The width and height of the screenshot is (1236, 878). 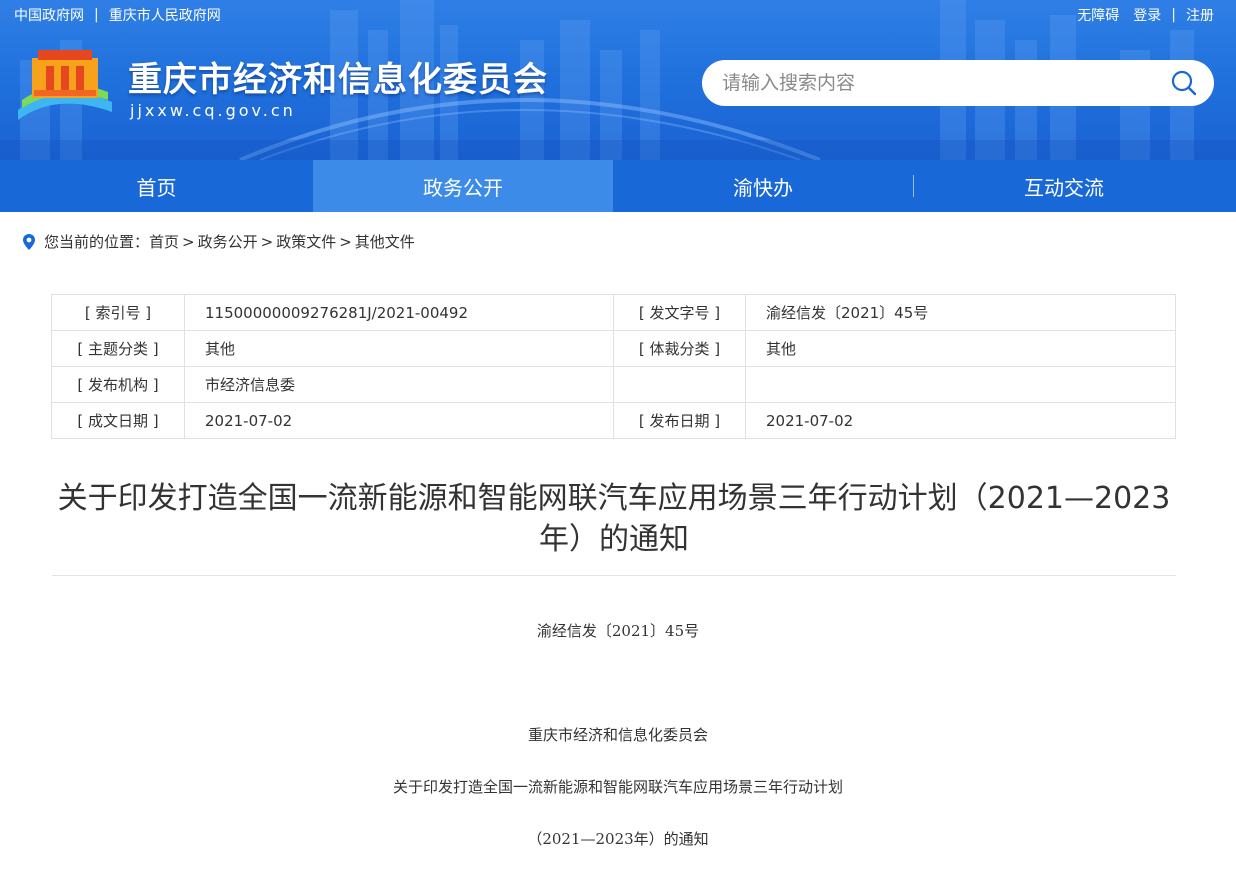 What do you see at coordinates (617, 787) in the screenshot?
I see `article-heading-line1: 关于印发打造全国一流新能源和智能网联汽车应用场景三年行动计划` at bounding box center [617, 787].